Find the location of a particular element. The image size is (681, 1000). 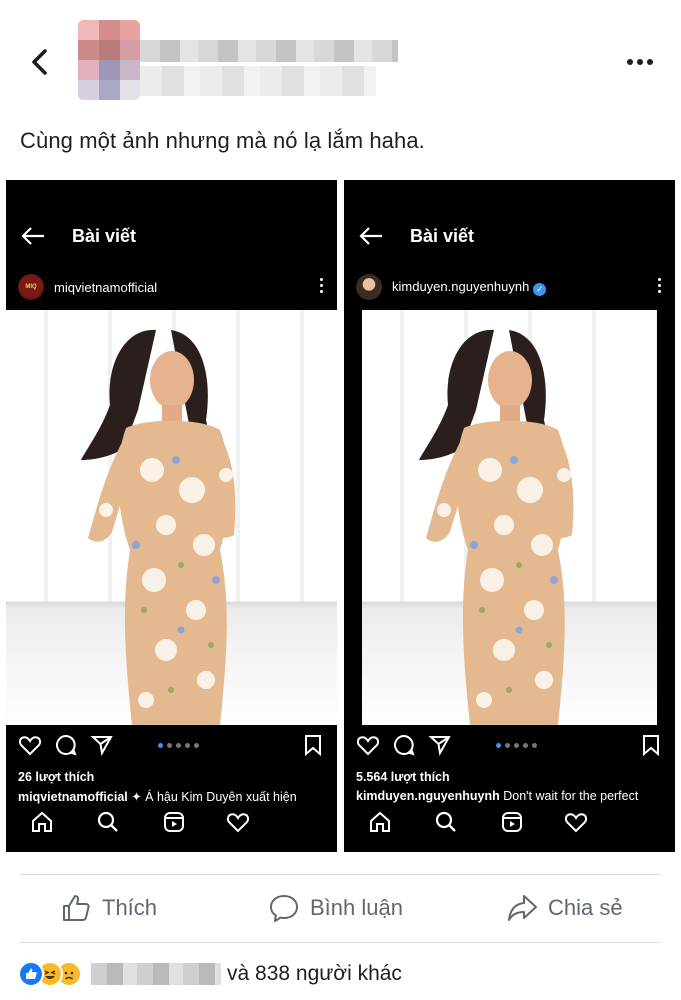

ig-caption-user: kimduyen.nguyenhuynh is located at coordinates (428, 796).